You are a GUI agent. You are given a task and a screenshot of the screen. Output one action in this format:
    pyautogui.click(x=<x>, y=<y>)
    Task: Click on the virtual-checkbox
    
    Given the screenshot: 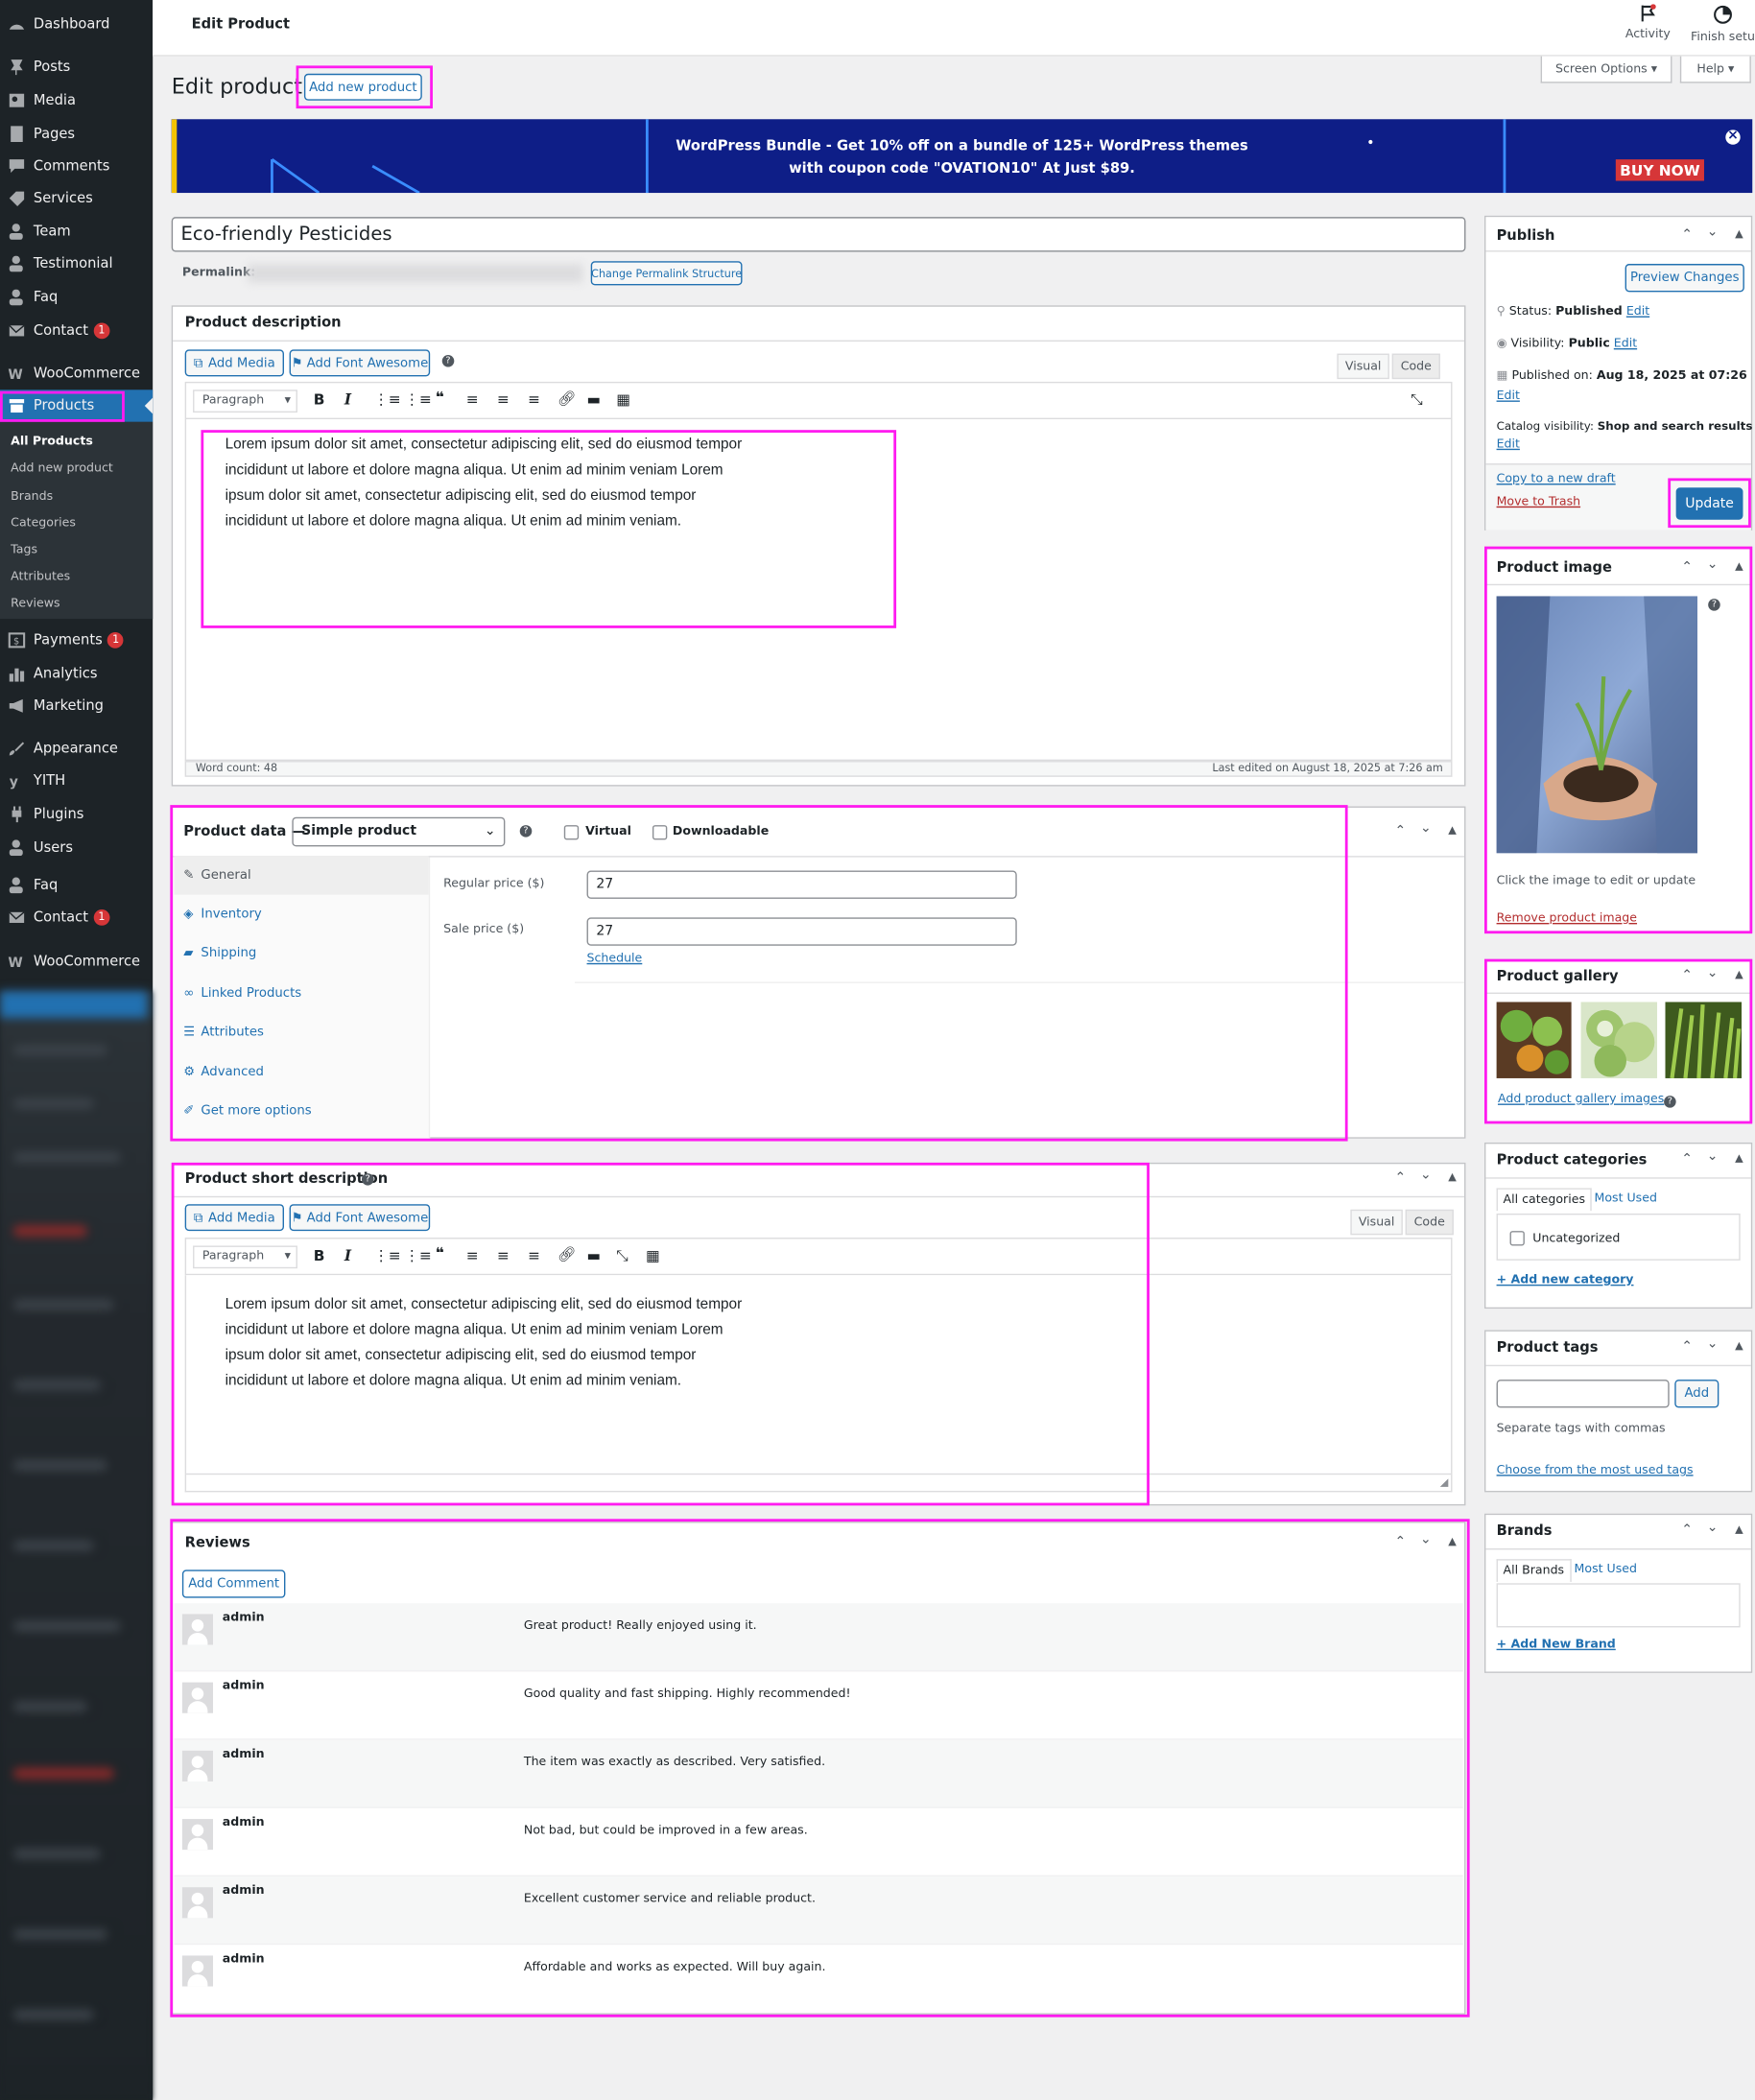 What is the action you would take?
    pyautogui.click(x=571, y=832)
    